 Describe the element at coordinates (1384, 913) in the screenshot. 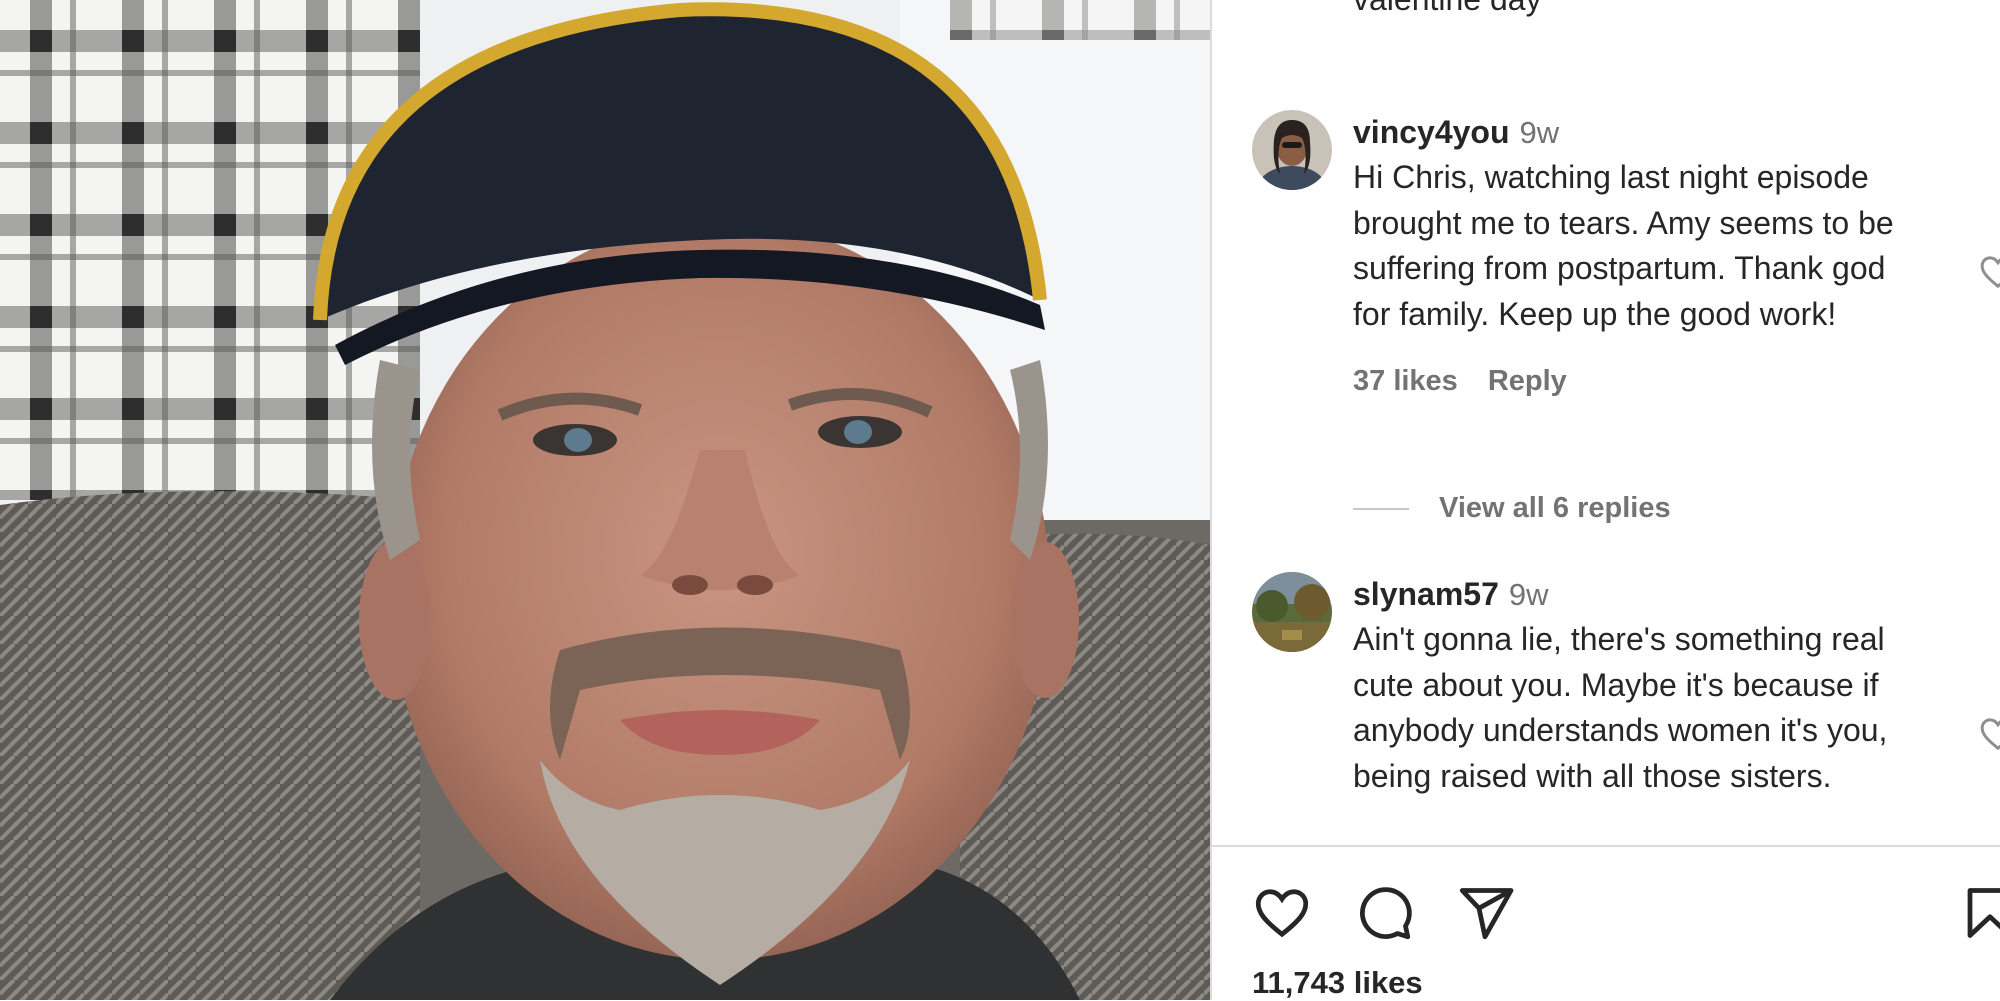

I see `comment-bubble-icon` at that location.